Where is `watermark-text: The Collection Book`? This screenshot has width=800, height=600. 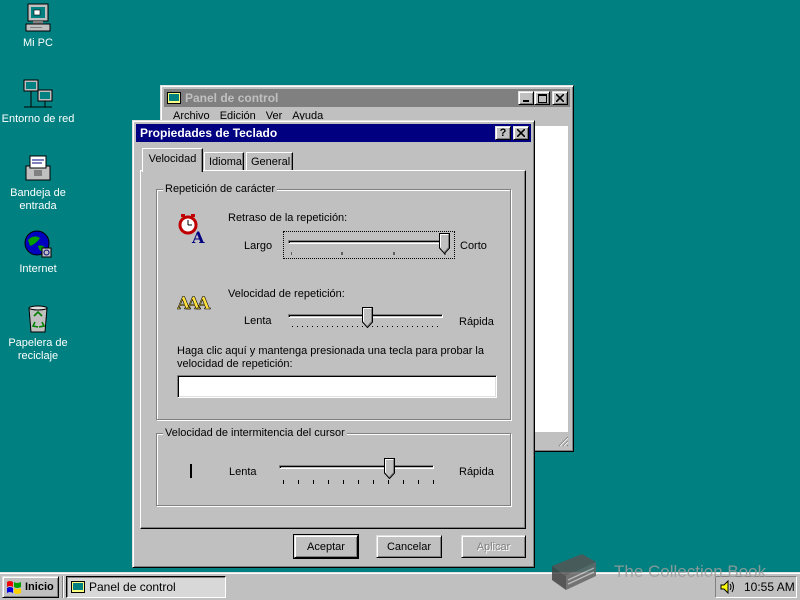
watermark-text: The Collection Book is located at coordinates (690, 571).